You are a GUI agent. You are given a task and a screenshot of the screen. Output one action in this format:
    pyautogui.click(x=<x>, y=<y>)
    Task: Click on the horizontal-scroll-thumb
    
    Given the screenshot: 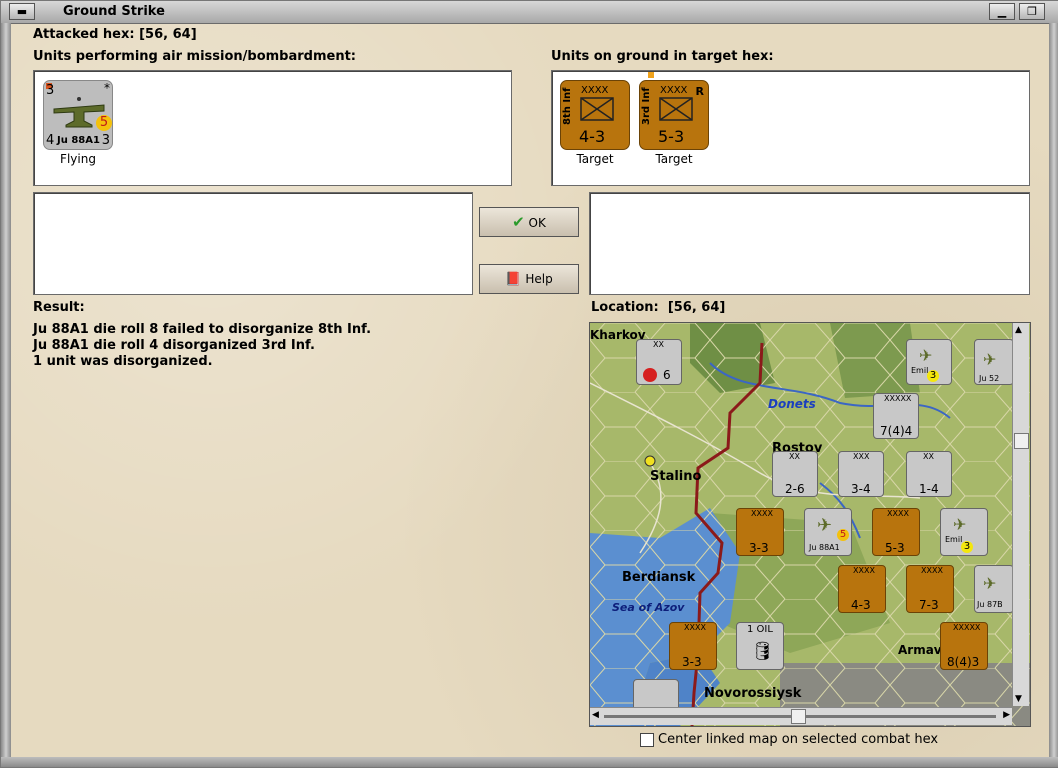 What is the action you would take?
    pyautogui.click(x=798, y=716)
    